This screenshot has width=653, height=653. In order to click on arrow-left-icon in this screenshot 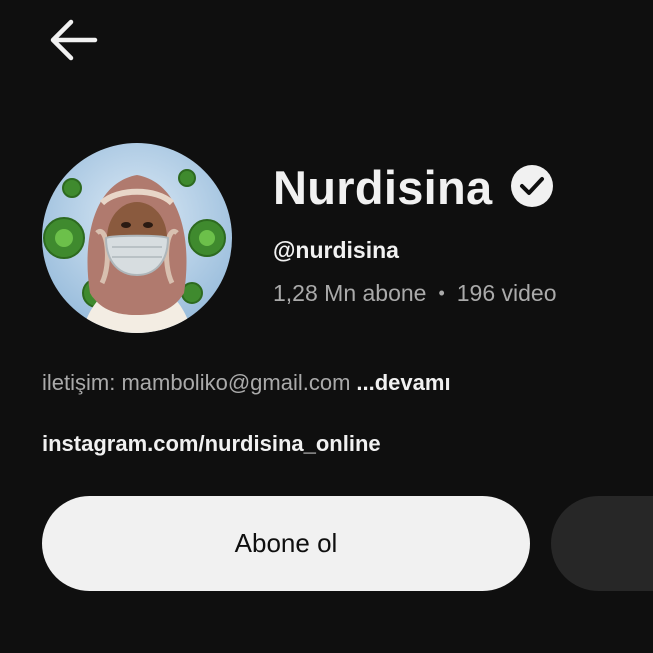, I will do `click(74, 40)`.